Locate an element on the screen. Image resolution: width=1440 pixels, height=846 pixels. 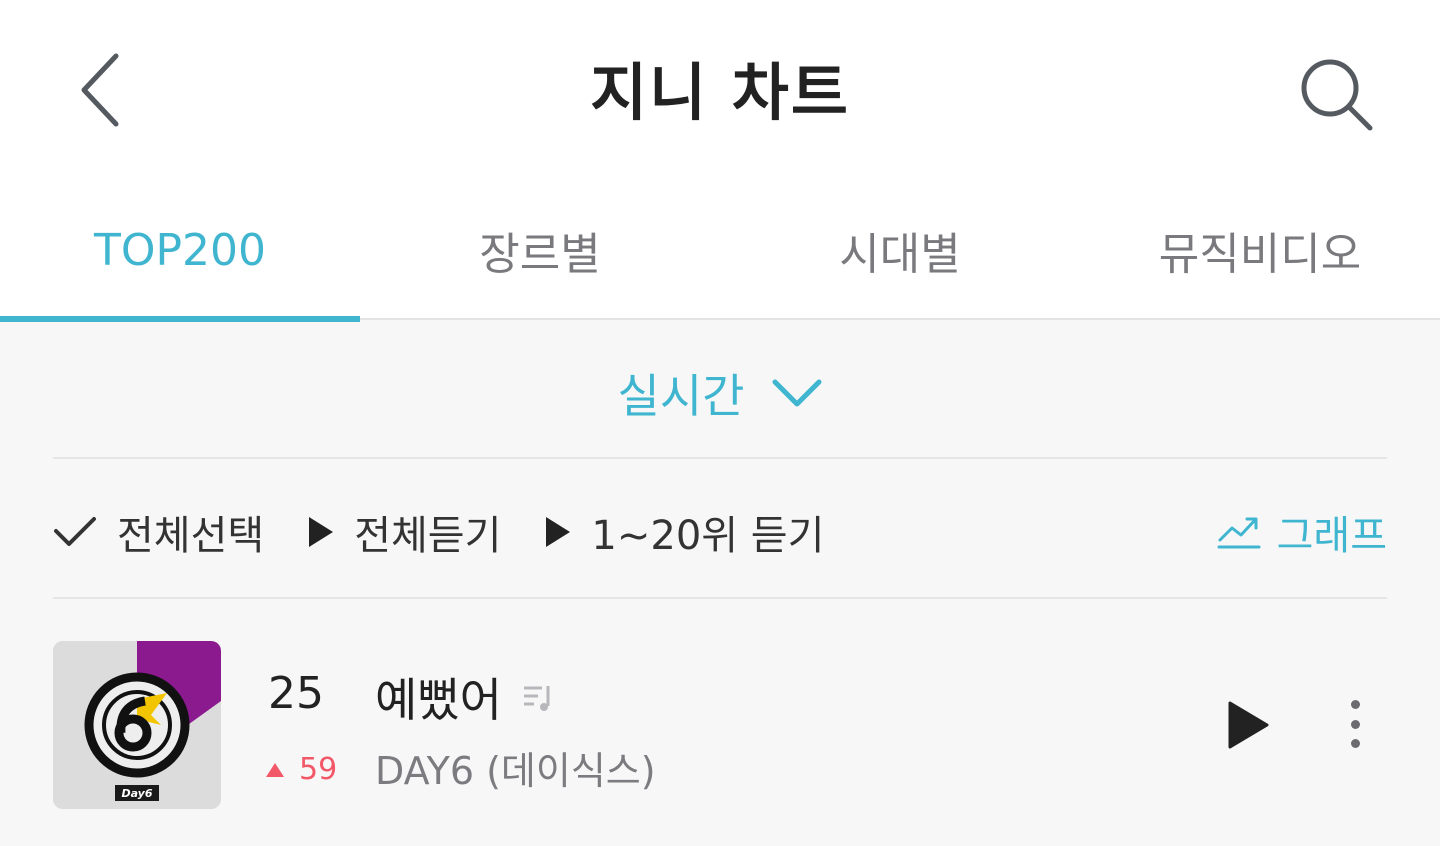
tab-era: 시대별 is located at coordinates (900, 250).